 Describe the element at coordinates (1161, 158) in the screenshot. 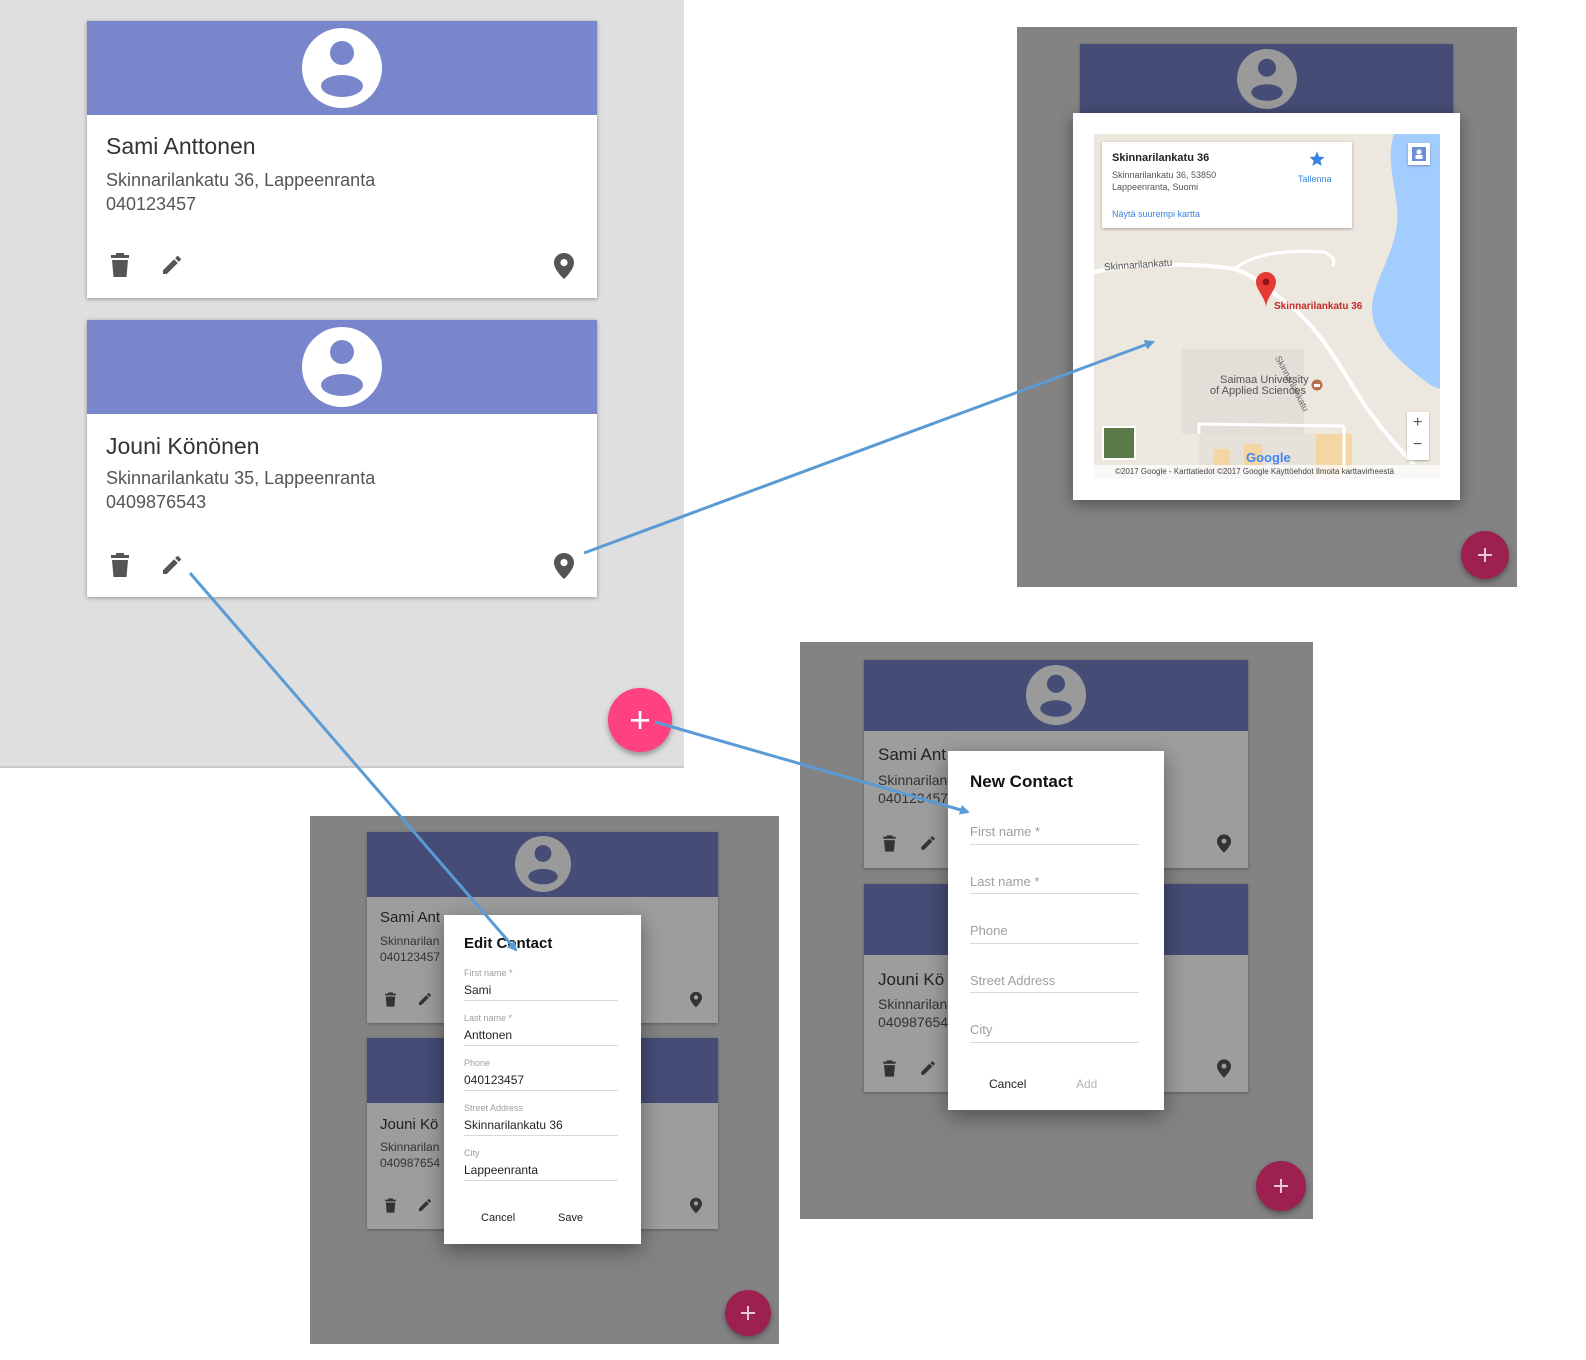

I see `place-title: Skinnarilankatu 36` at that location.